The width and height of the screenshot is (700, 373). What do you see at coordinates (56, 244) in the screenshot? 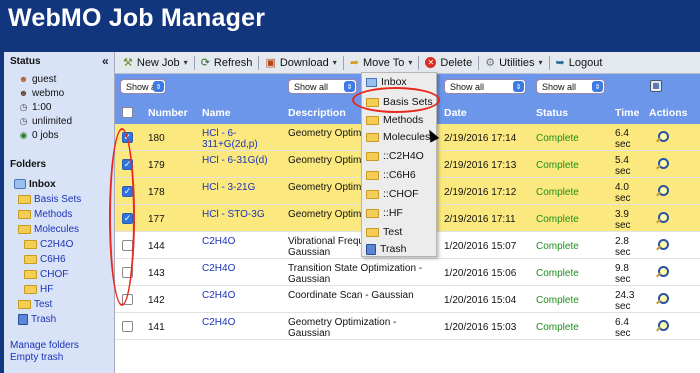
I see `folder-c2h4o-label: C2H4O` at bounding box center [56, 244].